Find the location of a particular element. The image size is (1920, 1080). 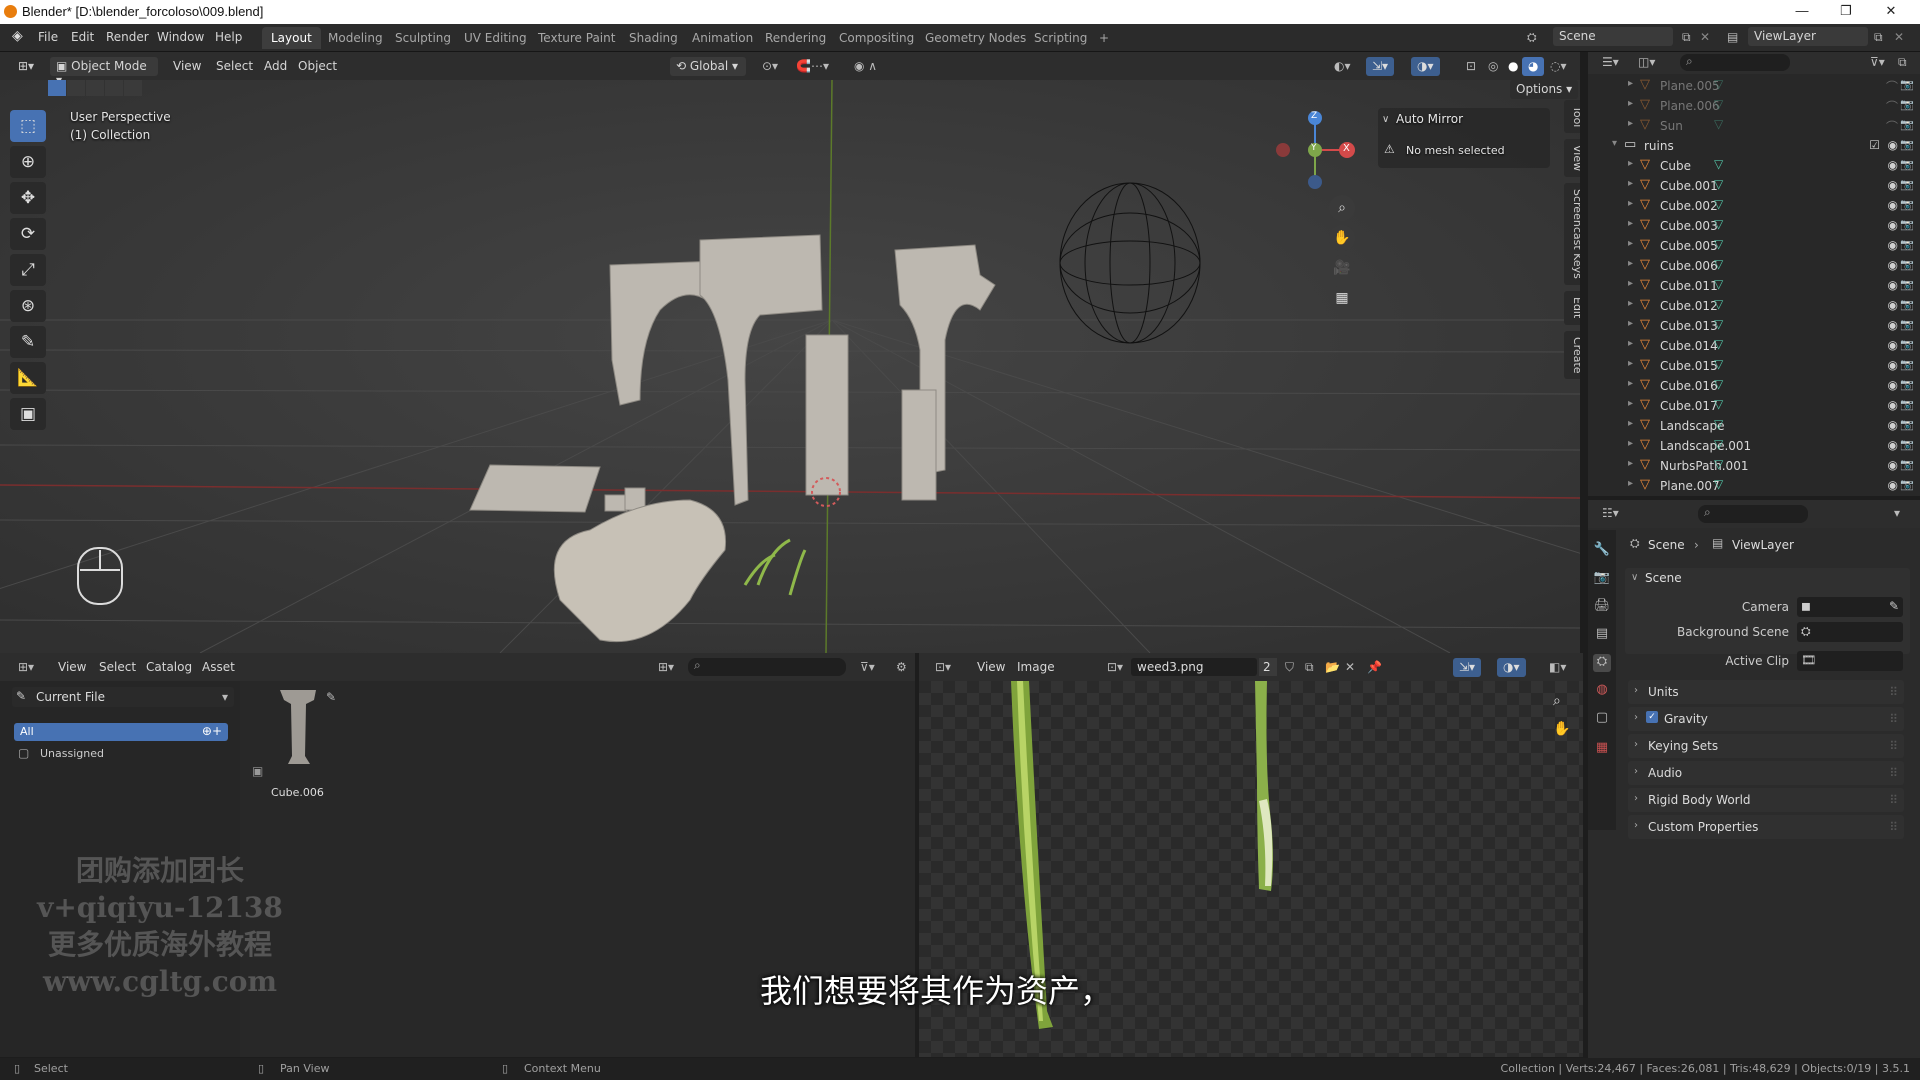

sidebar-tab-screencast-keys: Screencast Keys is located at coordinates (1572, 234).